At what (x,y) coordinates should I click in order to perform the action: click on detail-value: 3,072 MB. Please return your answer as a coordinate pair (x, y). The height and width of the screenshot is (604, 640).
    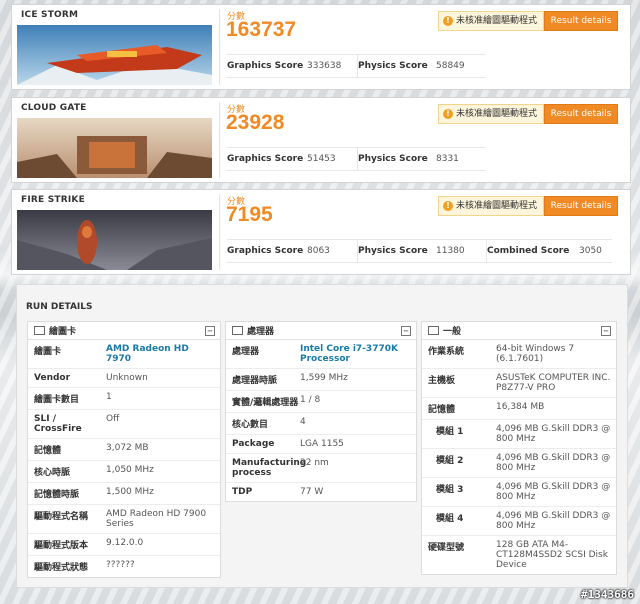
    Looking at the image, I should click on (127, 448).